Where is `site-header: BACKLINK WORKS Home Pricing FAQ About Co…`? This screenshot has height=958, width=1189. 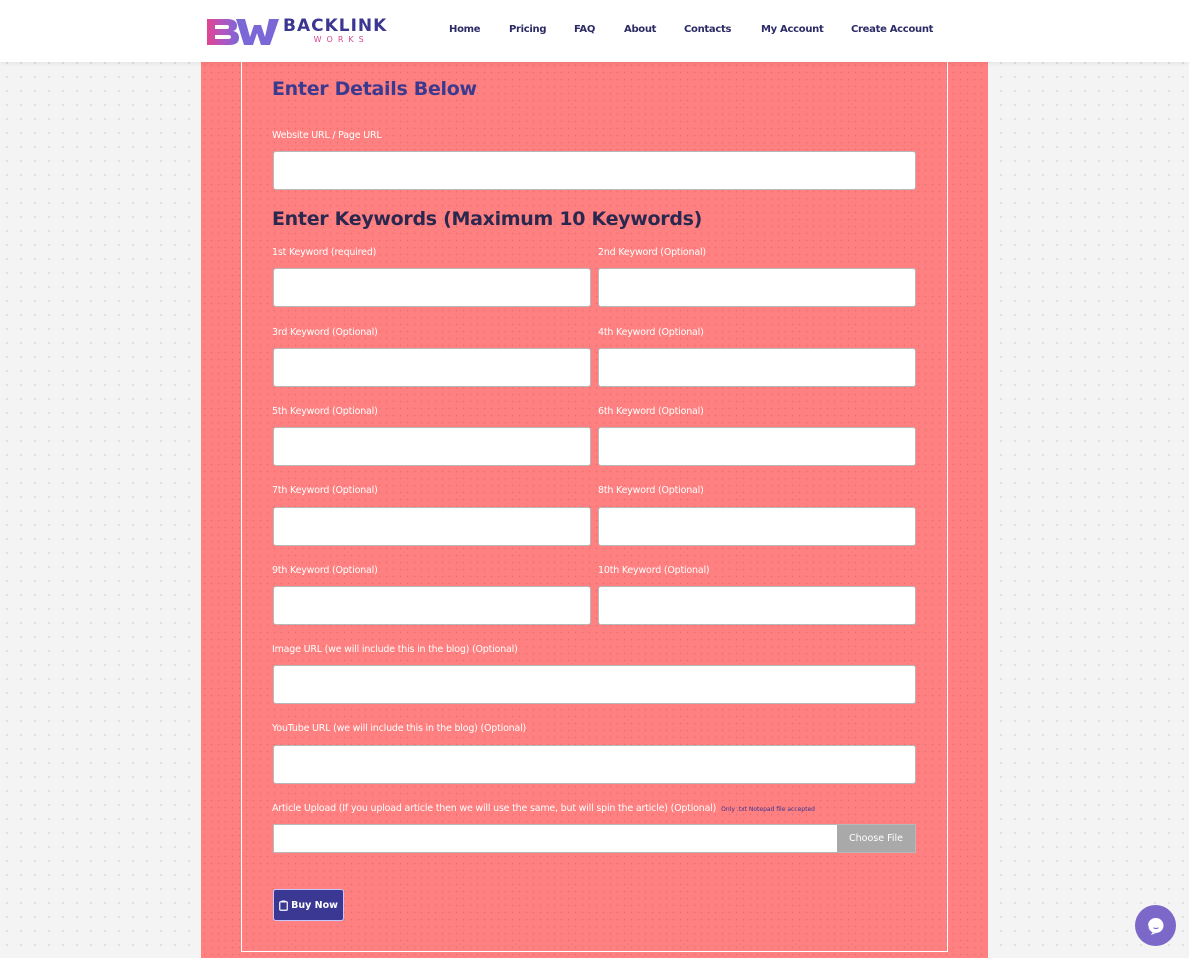 site-header: BACKLINK WORKS Home Pricing FAQ About Co… is located at coordinates (594, 31).